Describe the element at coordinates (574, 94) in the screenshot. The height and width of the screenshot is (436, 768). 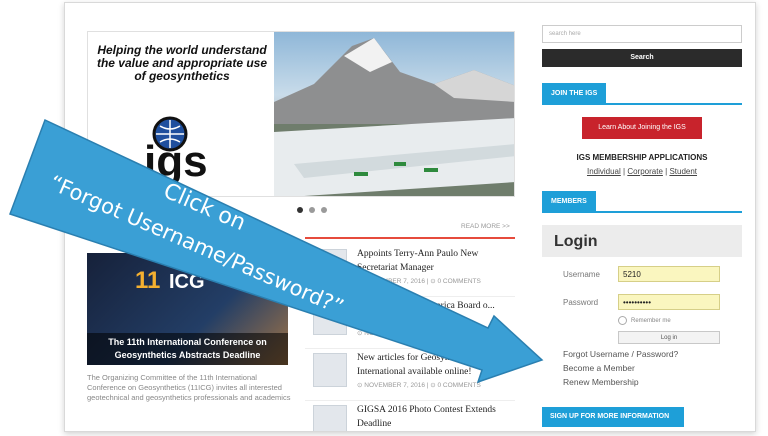
I see `join-igs-heading: JOIN THE IGS` at that location.